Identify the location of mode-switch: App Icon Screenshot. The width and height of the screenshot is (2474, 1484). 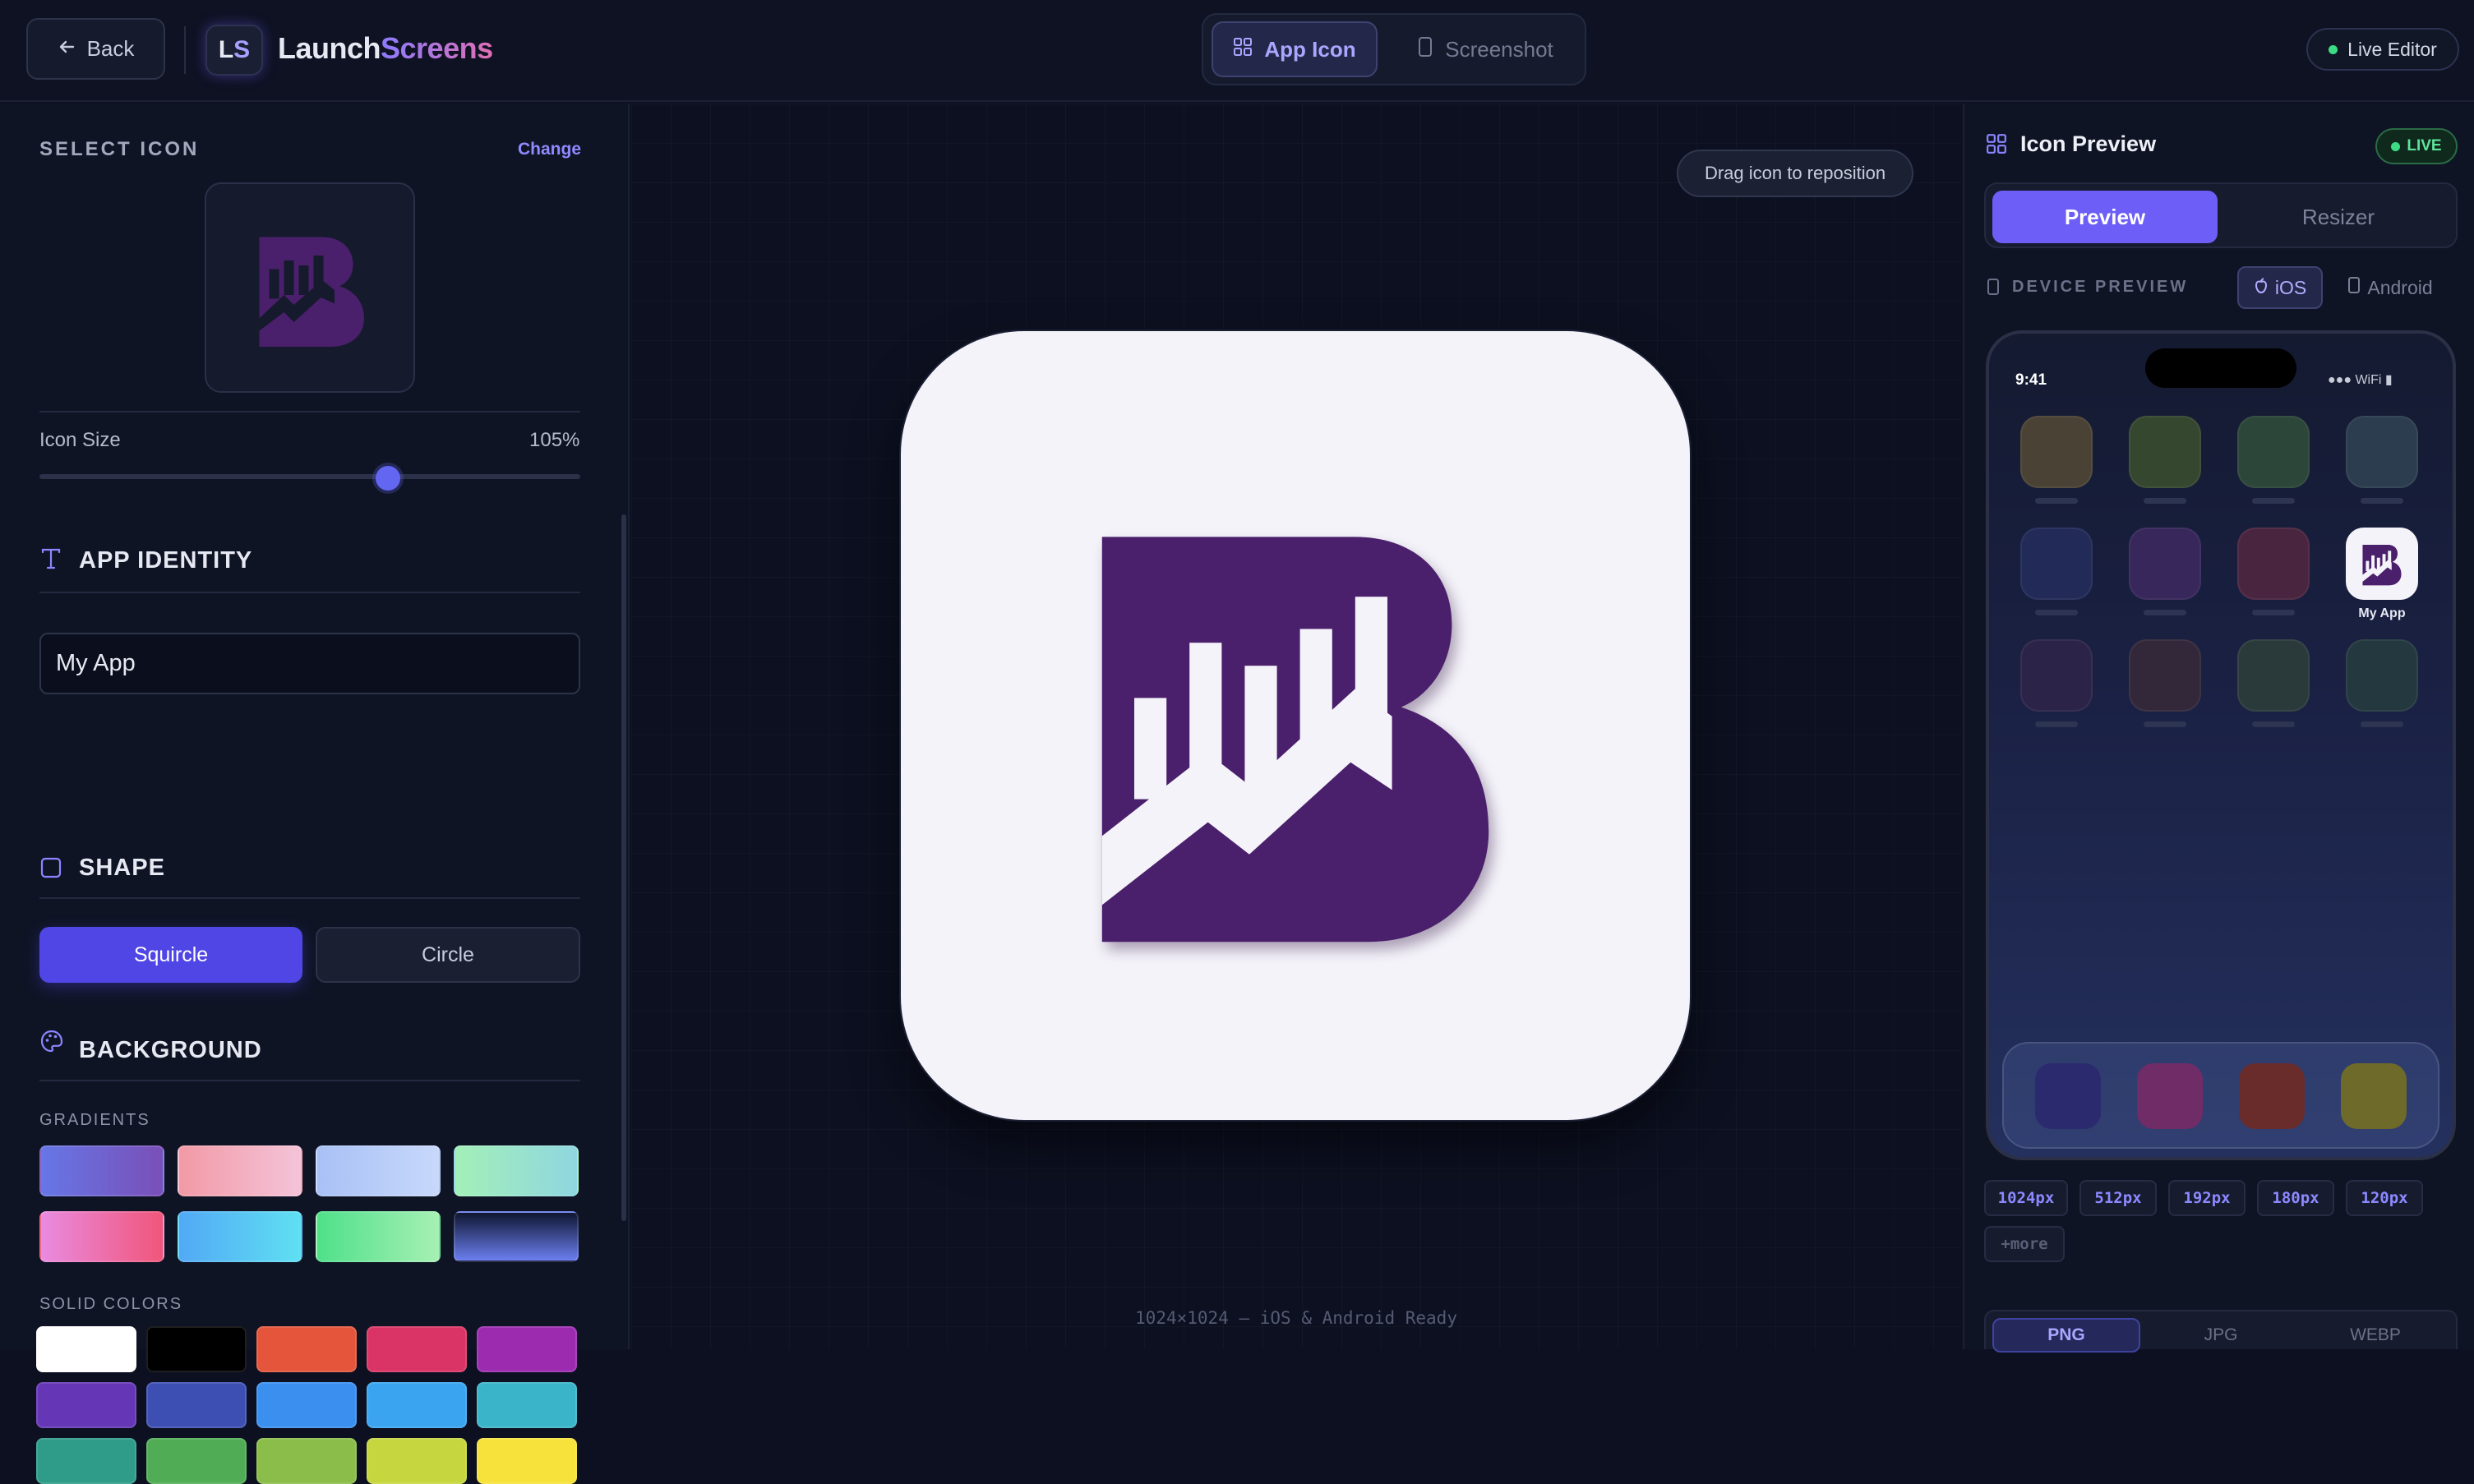
(1394, 49).